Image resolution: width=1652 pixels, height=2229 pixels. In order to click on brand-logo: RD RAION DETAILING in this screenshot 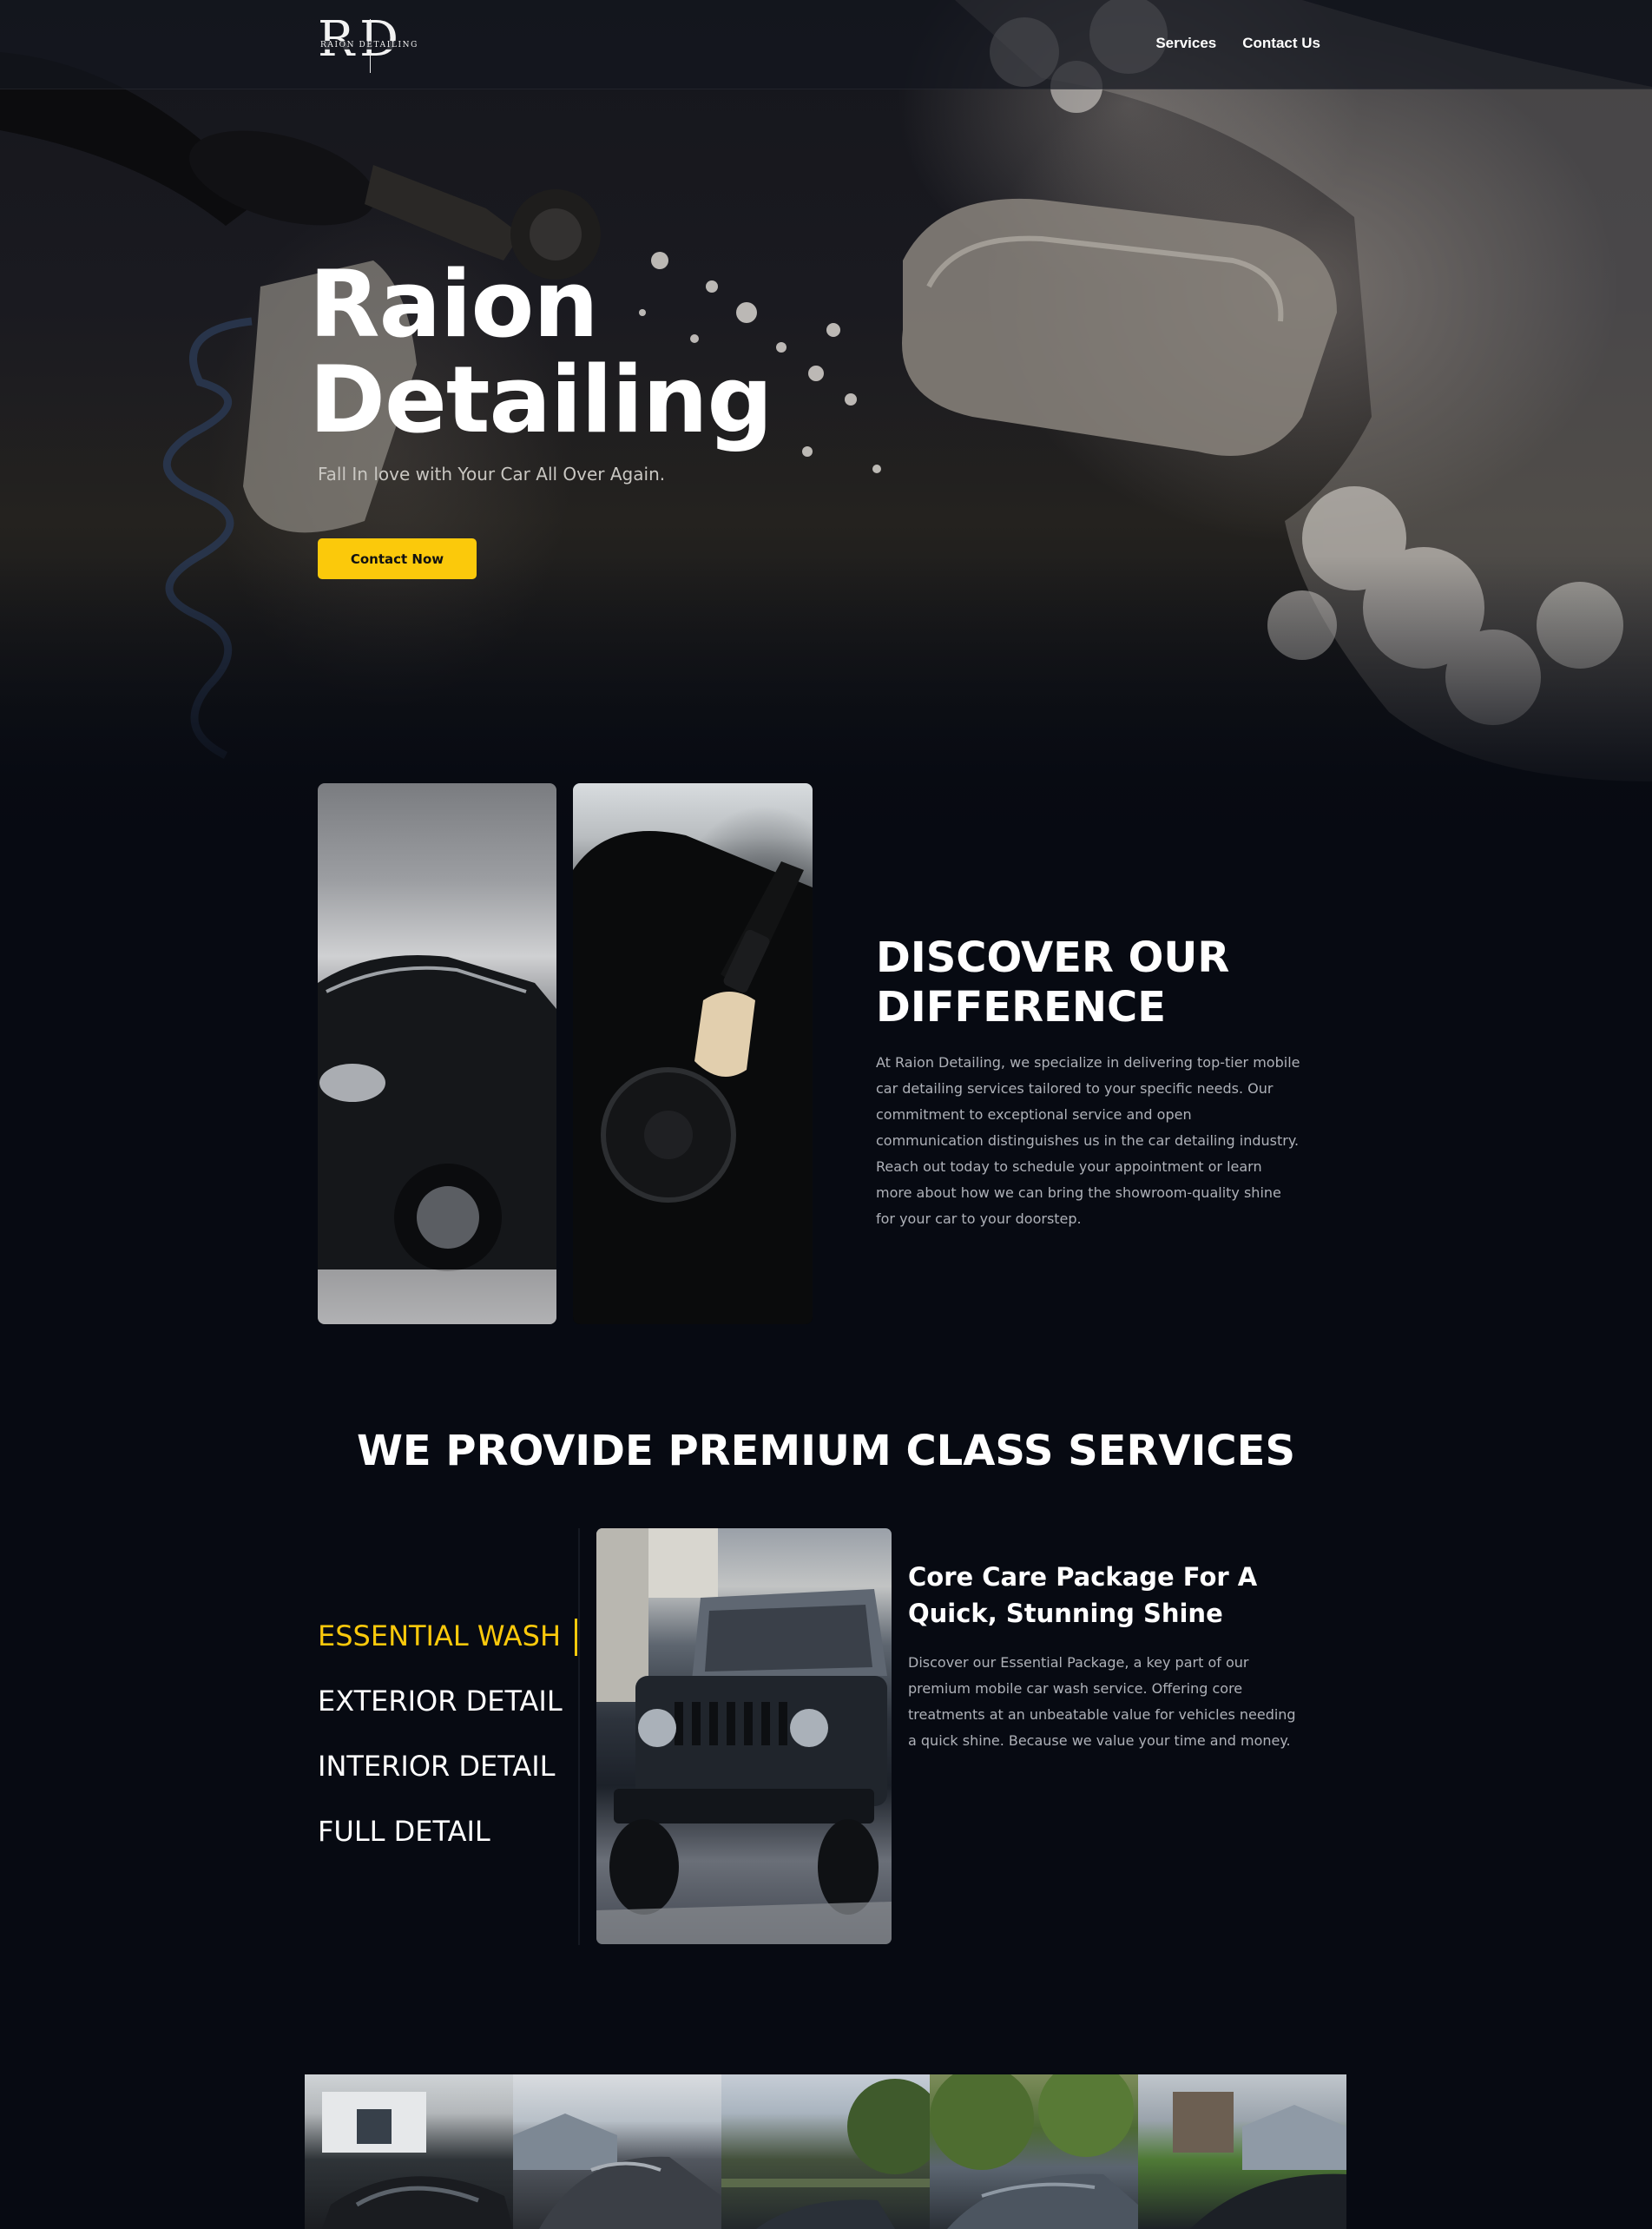, I will do `click(371, 42)`.